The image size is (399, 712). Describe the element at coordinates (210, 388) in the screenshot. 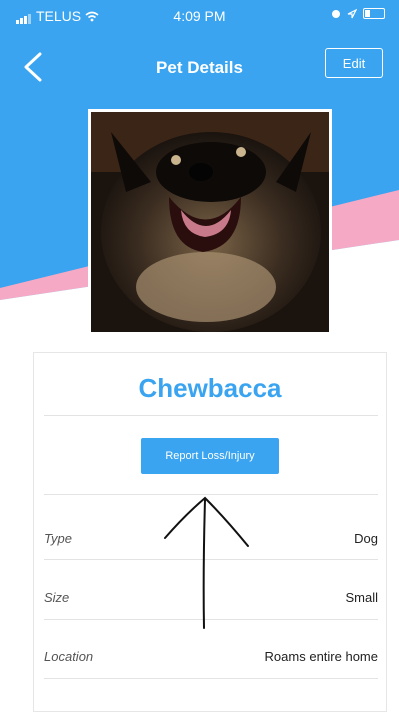

I see `pet-name: Chewbacca` at that location.